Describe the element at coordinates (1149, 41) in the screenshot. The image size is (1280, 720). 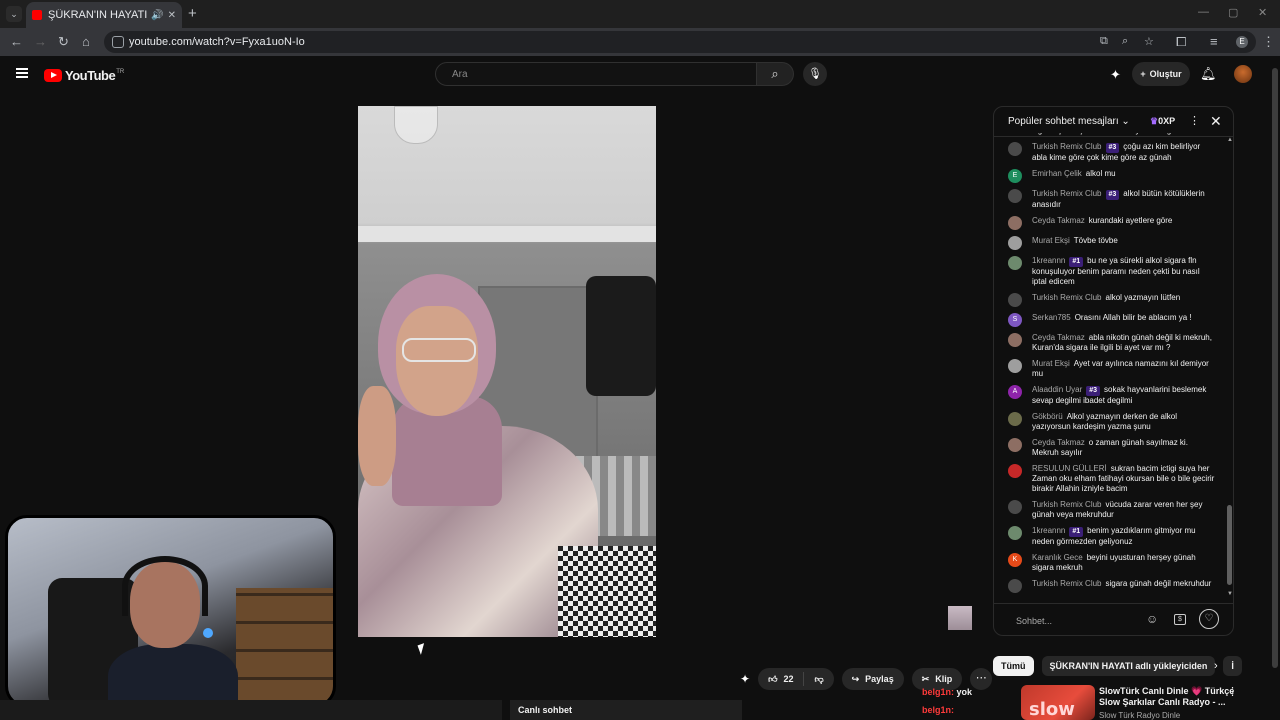
I see `bookmark-star-icon: ☆` at that location.